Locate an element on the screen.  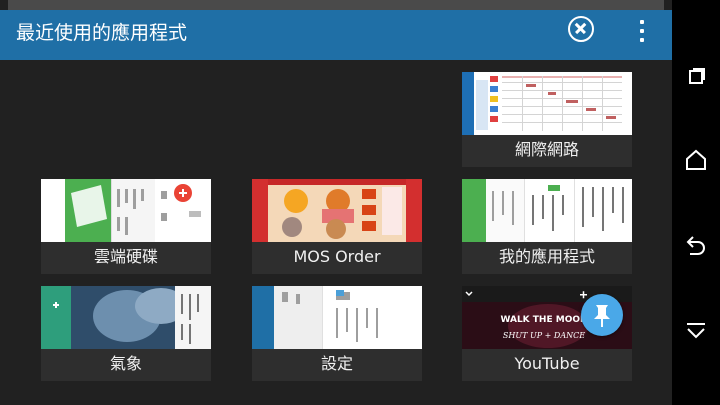
recents-button is located at coordinates (696, 76).